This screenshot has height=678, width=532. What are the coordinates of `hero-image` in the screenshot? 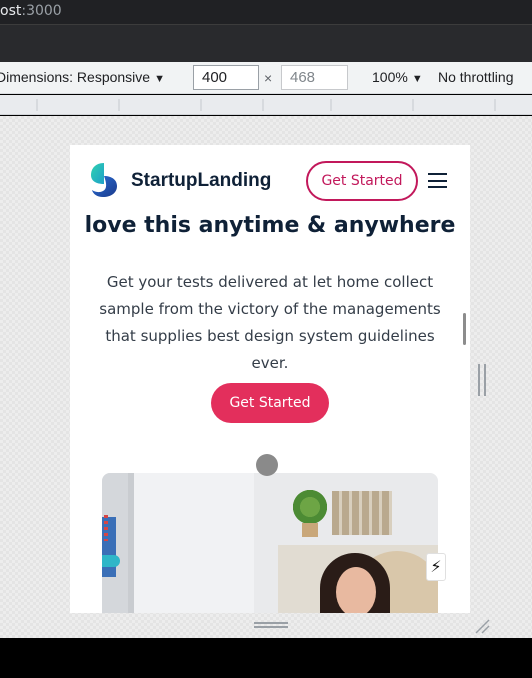 It's located at (270, 543).